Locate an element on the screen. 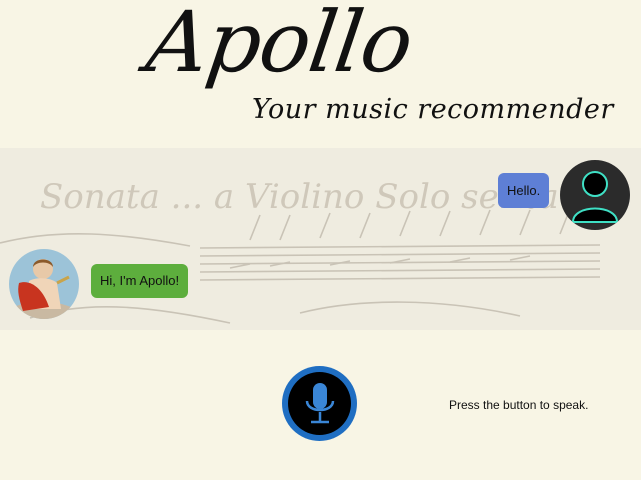 This screenshot has height=480, width=641. app-subtitle: Your music recommender is located at coordinates (433, 109).